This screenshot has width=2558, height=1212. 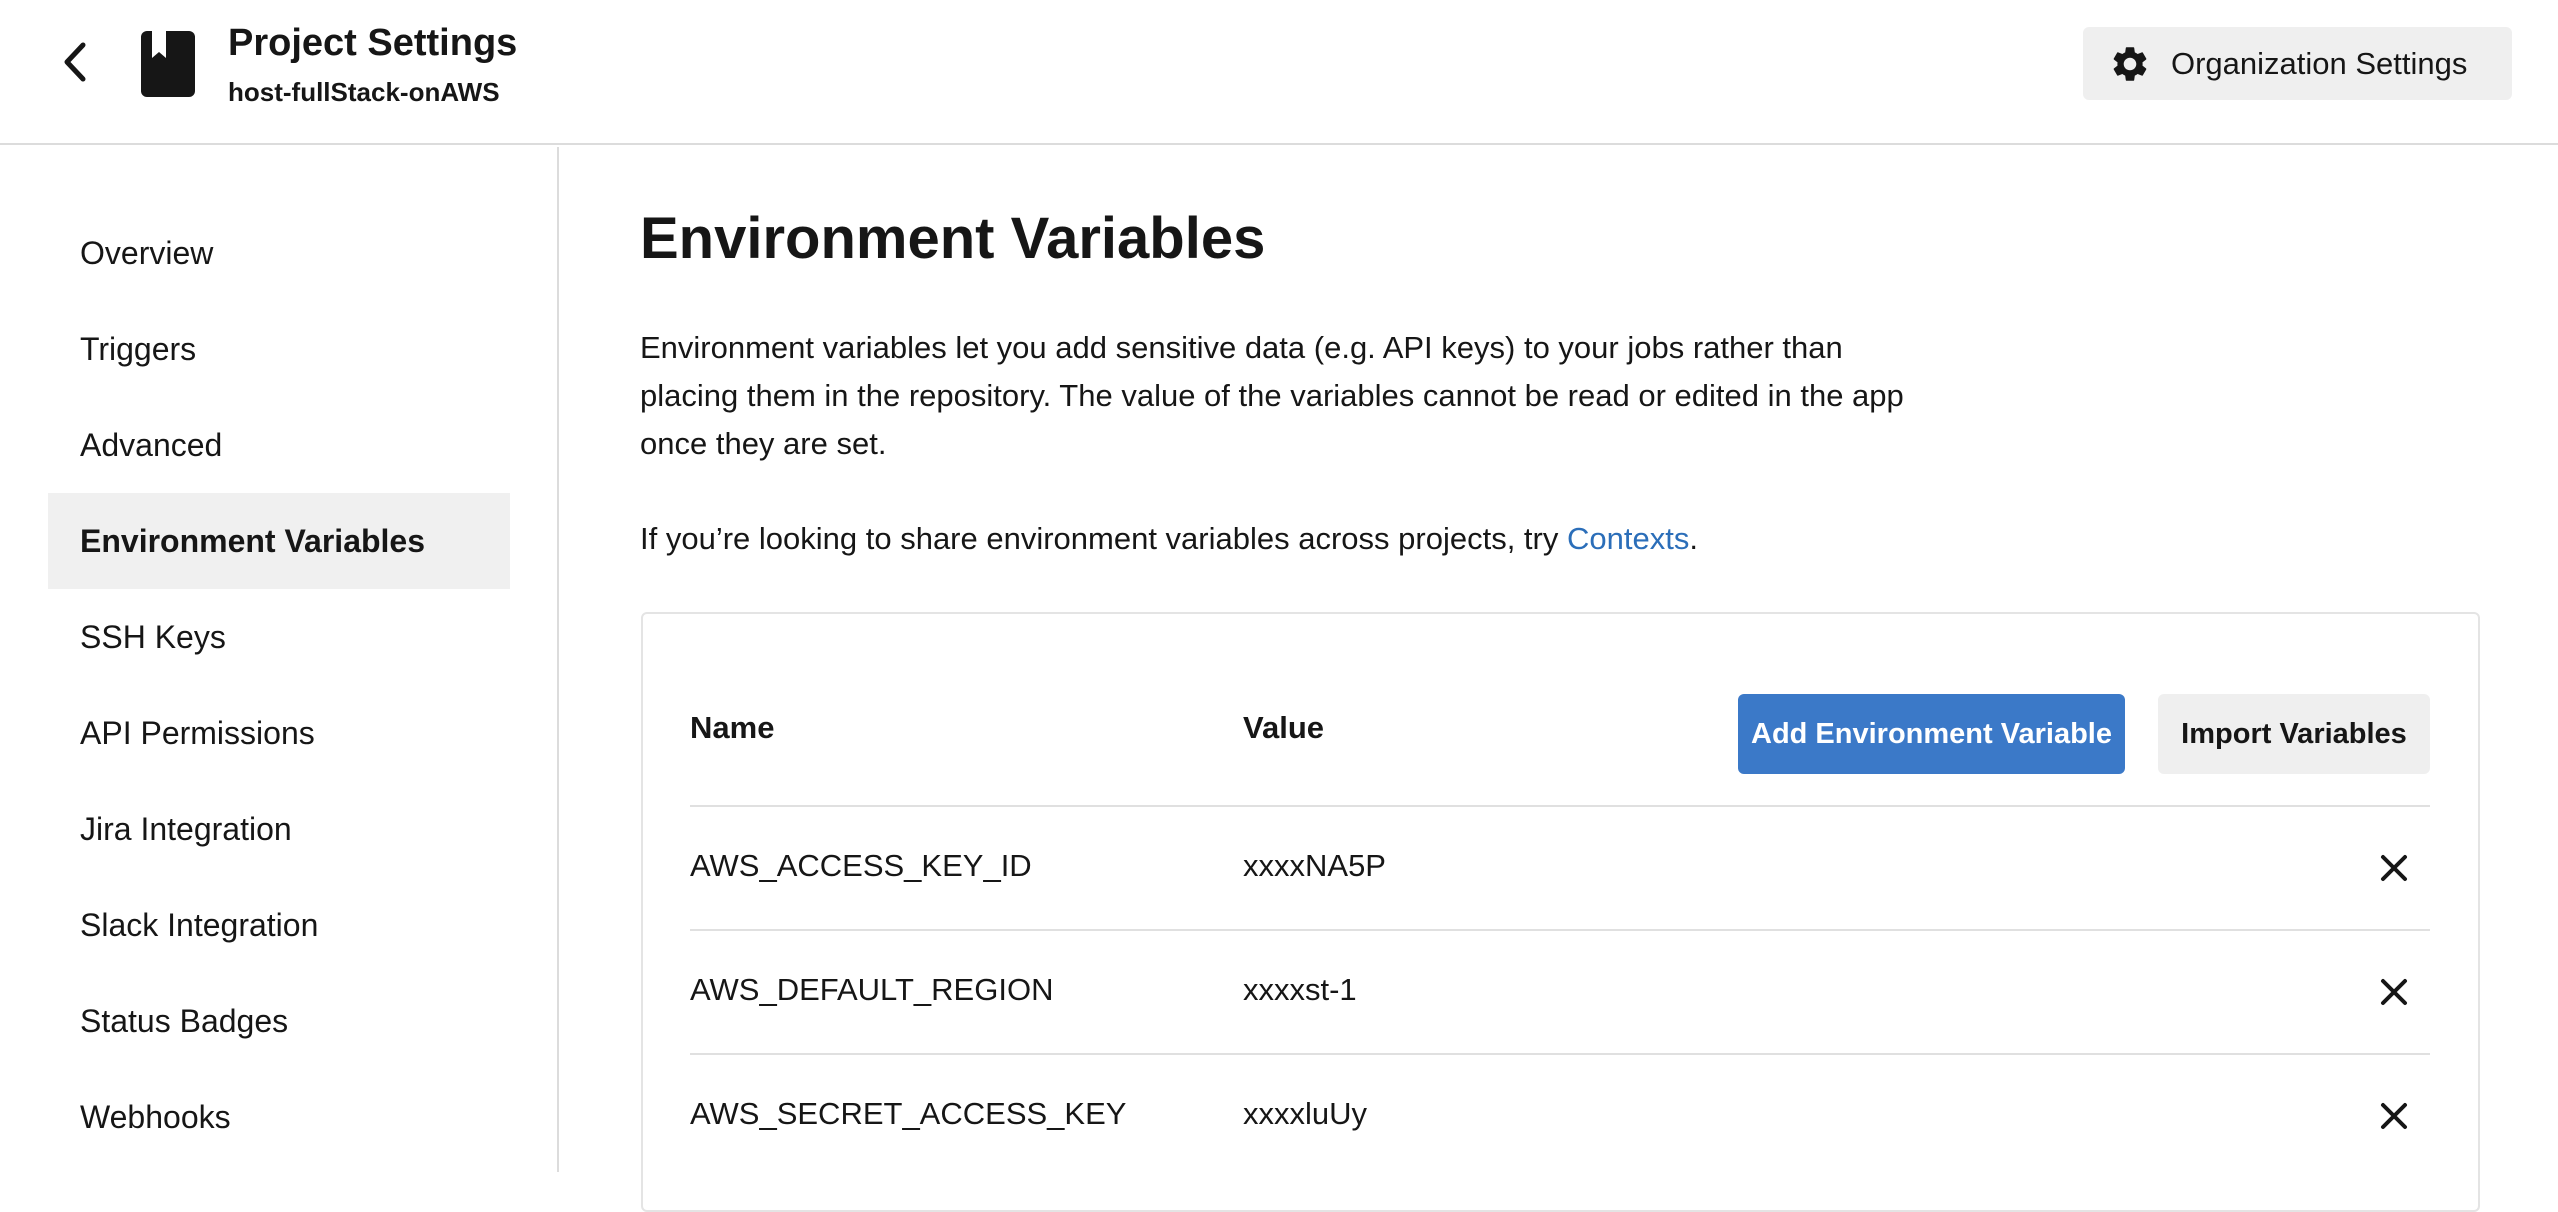 What do you see at coordinates (279, 637) in the screenshot?
I see `sidebar-item-ssh-keys: SSH Keys` at bounding box center [279, 637].